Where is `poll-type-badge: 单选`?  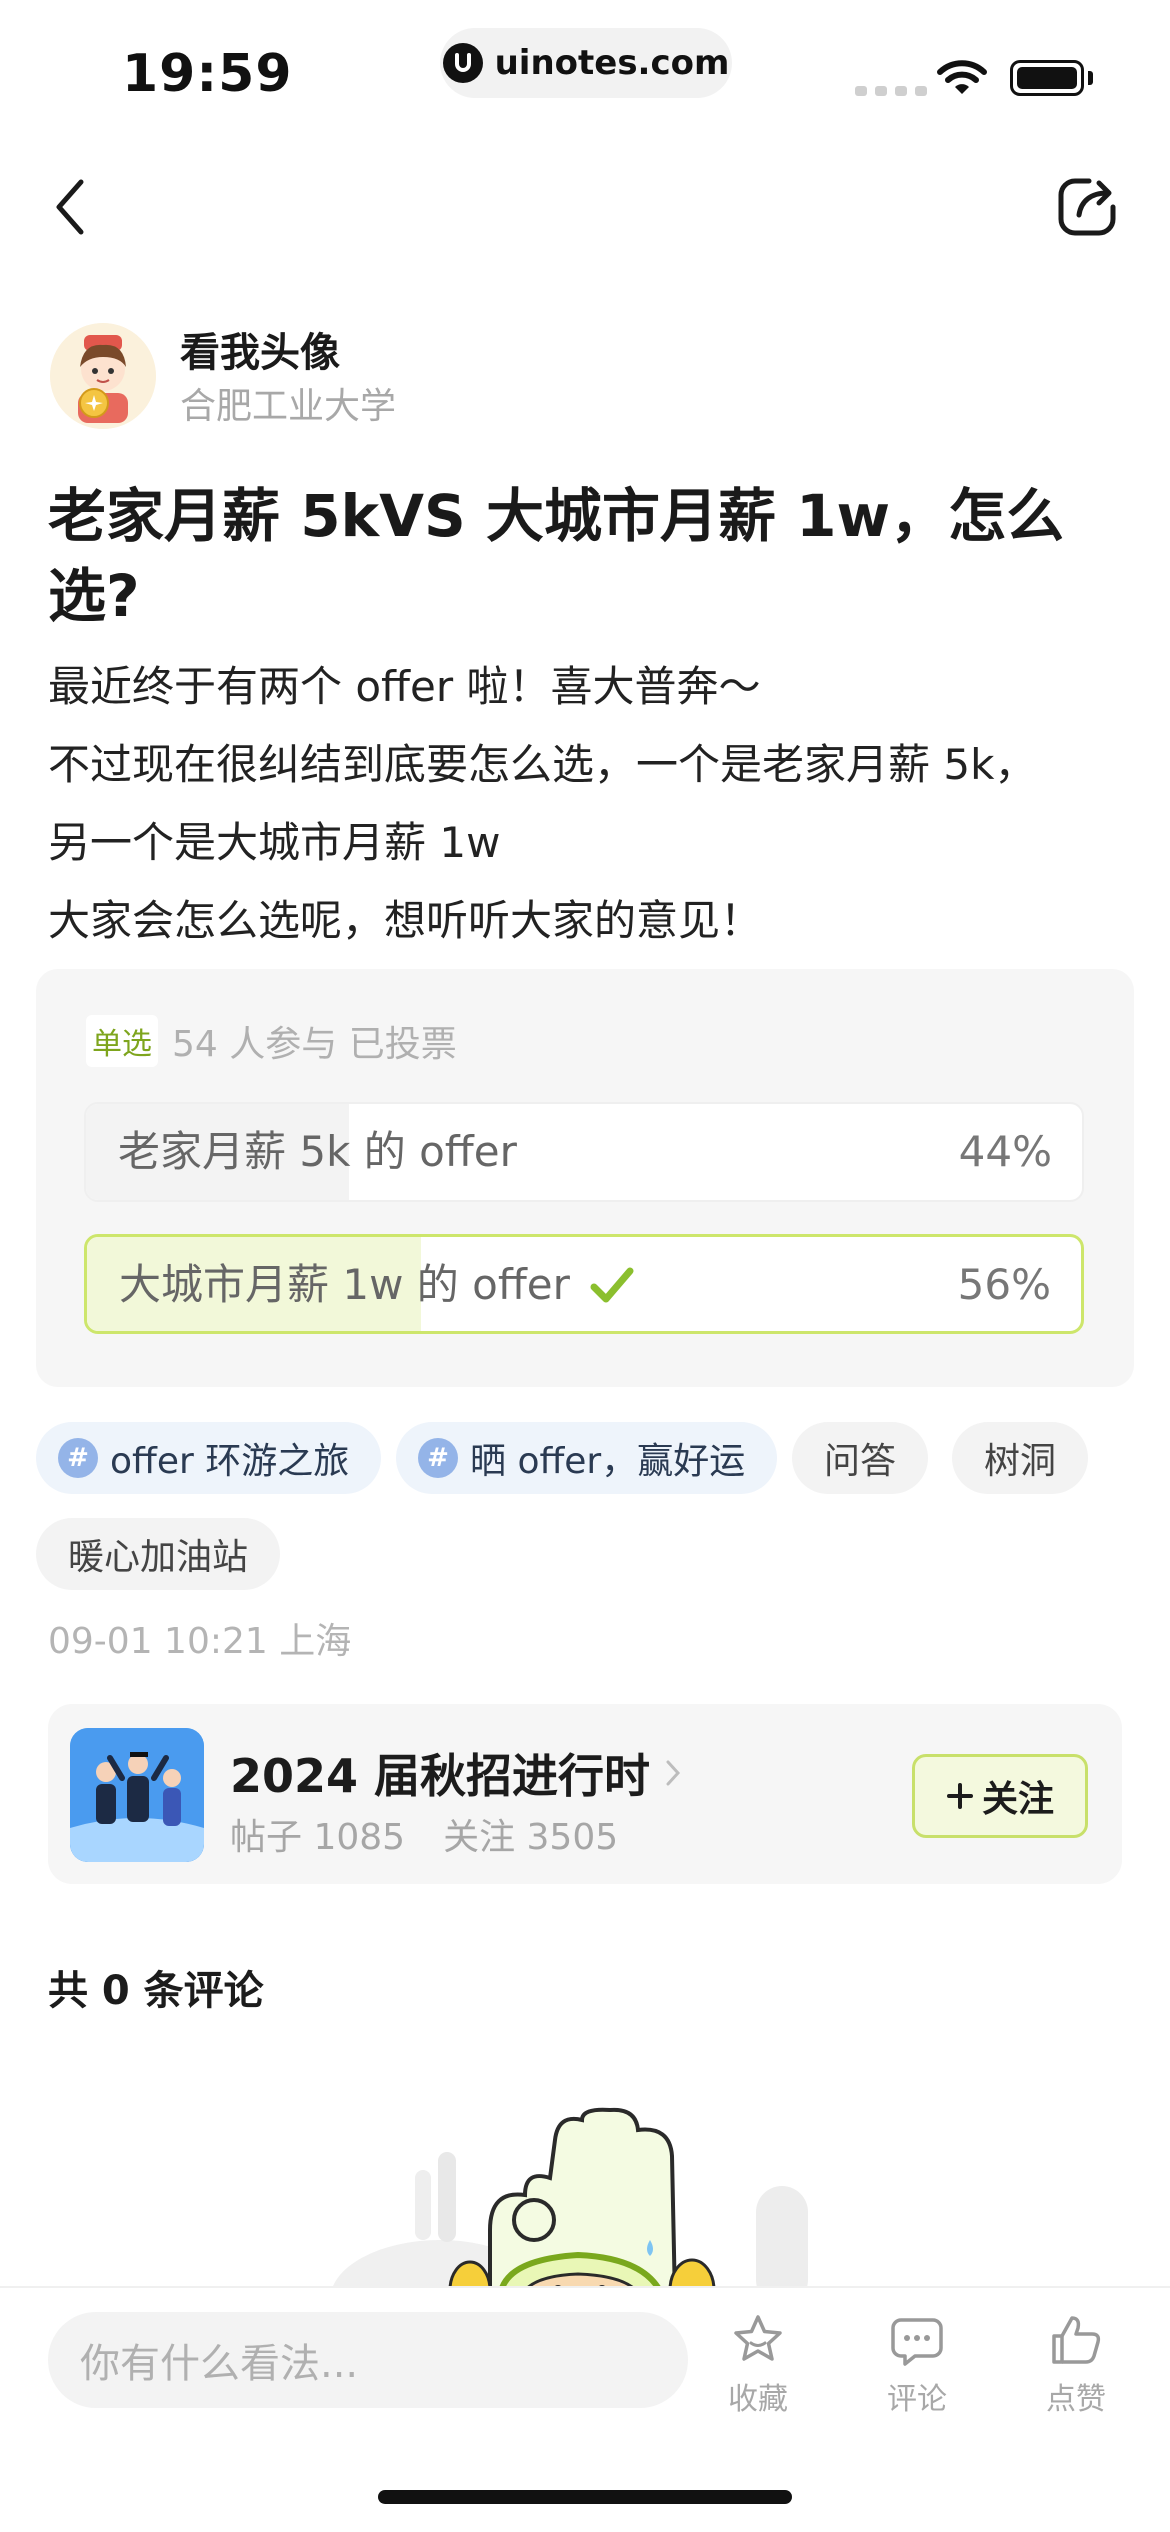 poll-type-badge: 单选 is located at coordinates (122, 1041).